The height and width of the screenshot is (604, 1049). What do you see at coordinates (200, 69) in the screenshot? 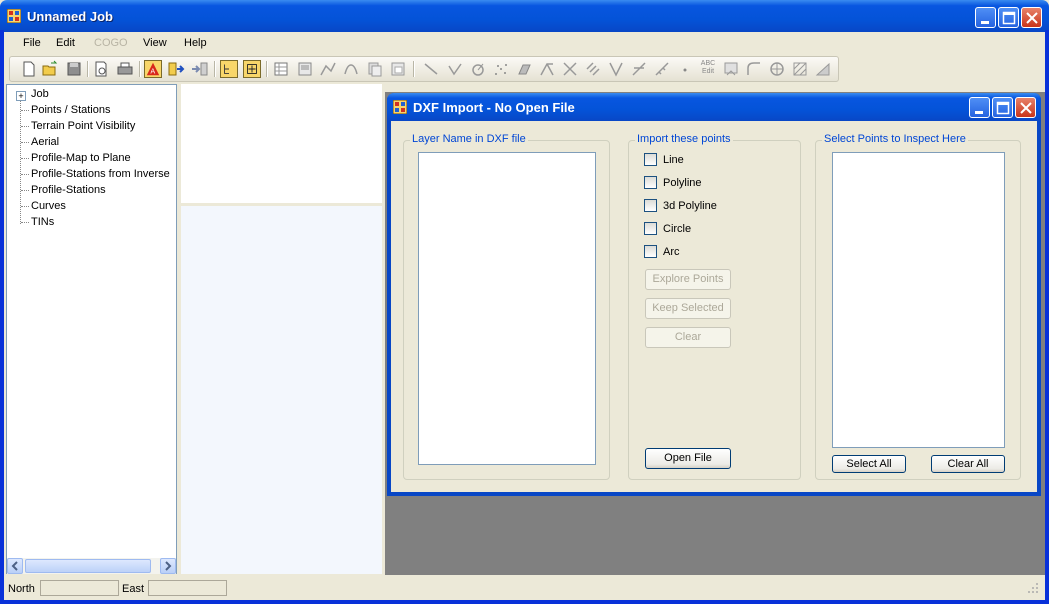
I see `import-icon` at bounding box center [200, 69].